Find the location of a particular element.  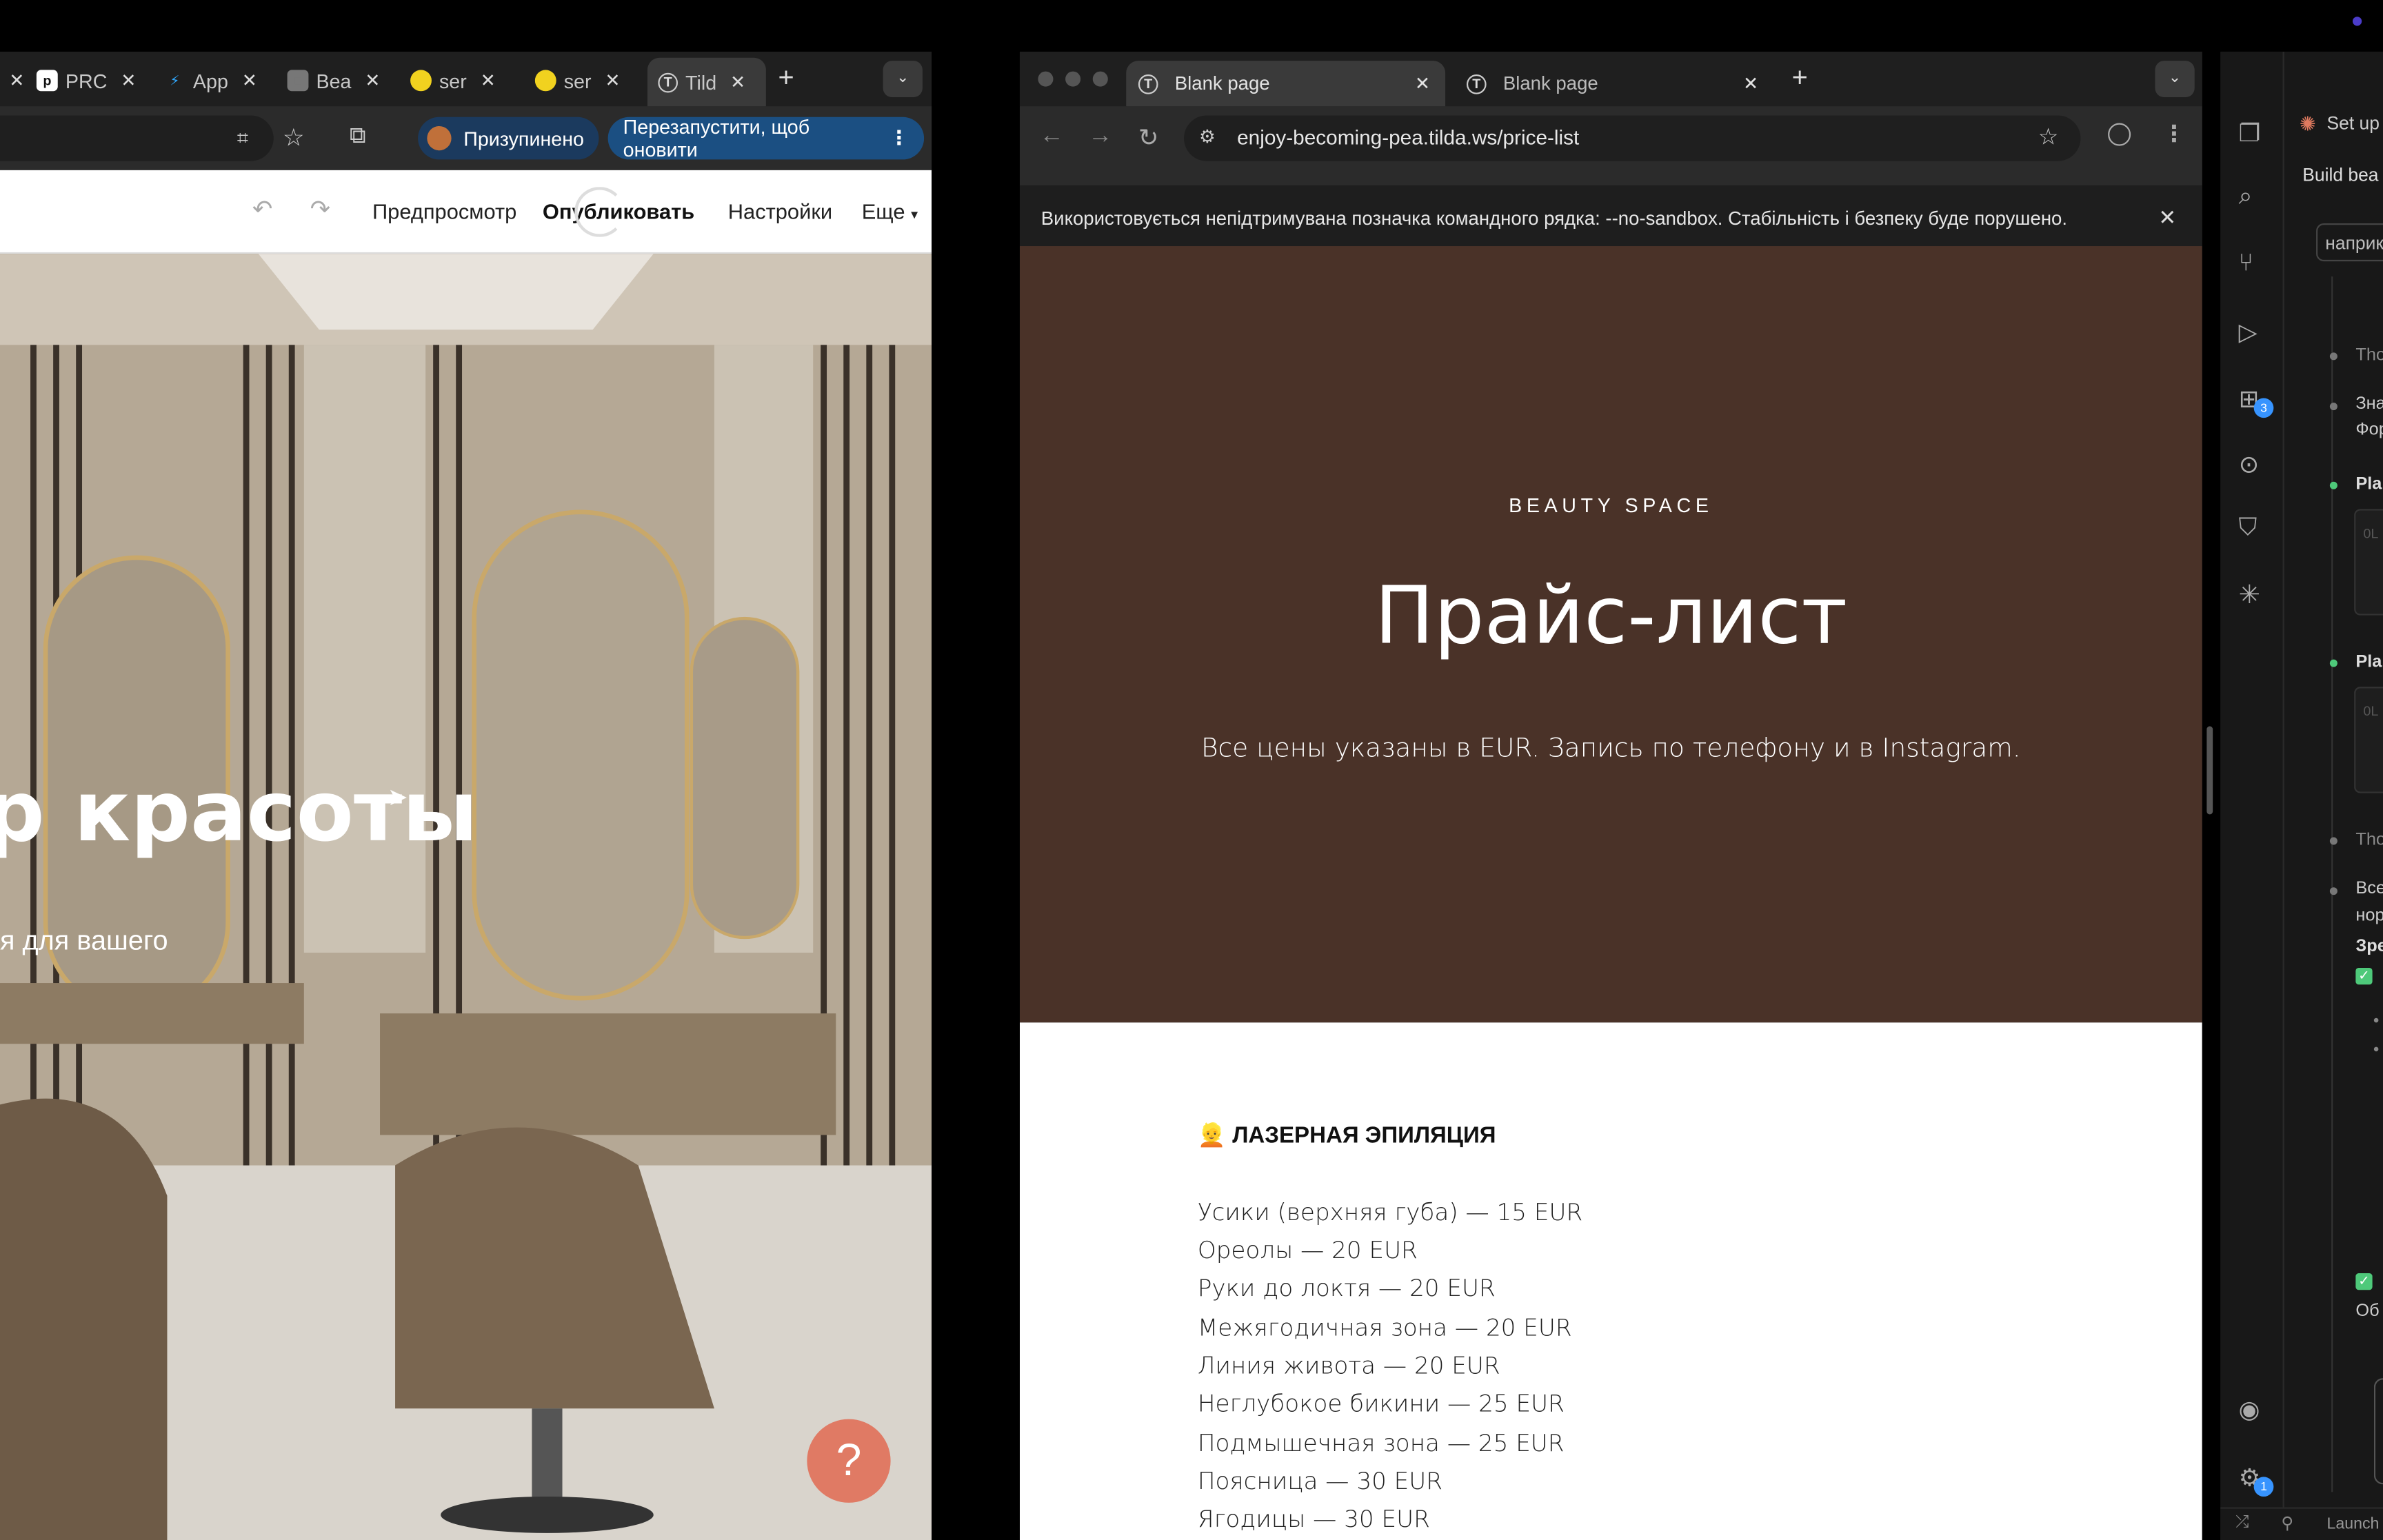

splitter-handle is located at coordinates (2209, 771).